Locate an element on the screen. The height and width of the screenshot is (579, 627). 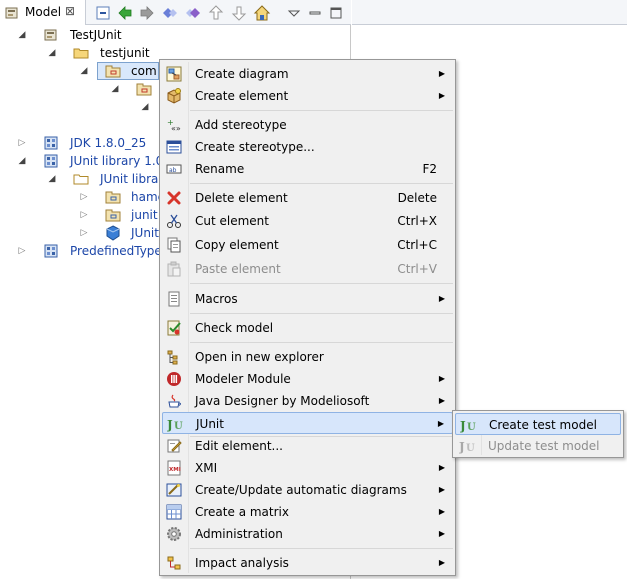
view-menu-icon is located at coordinates (294, 13).